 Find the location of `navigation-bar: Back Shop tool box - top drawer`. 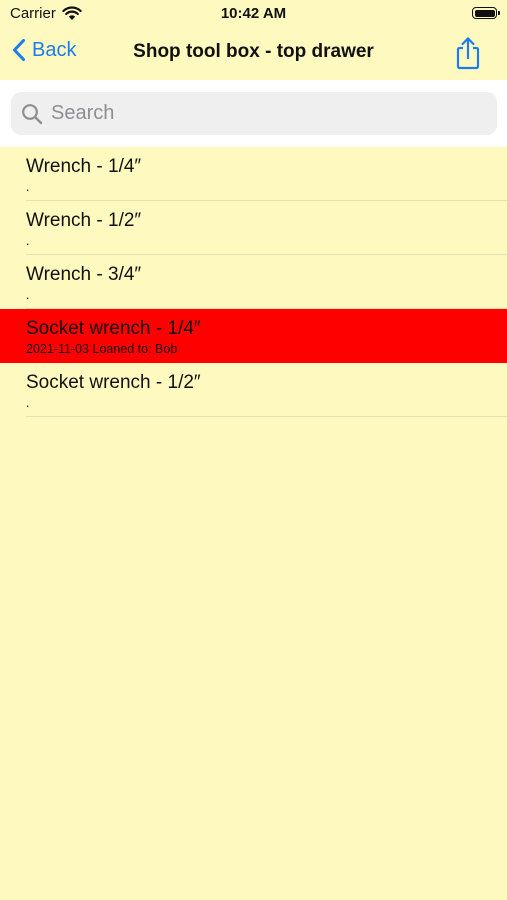

navigation-bar: Back Shop tool box - top drawer is located at coordinates (253, 54).